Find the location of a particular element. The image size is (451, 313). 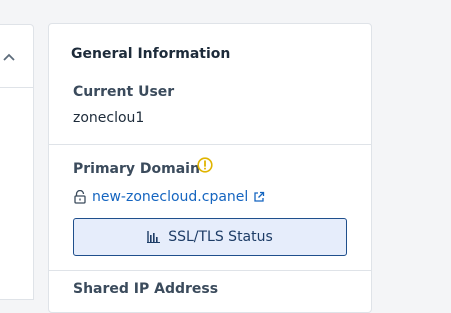

collapse-button is located at coordinates (9, 57).